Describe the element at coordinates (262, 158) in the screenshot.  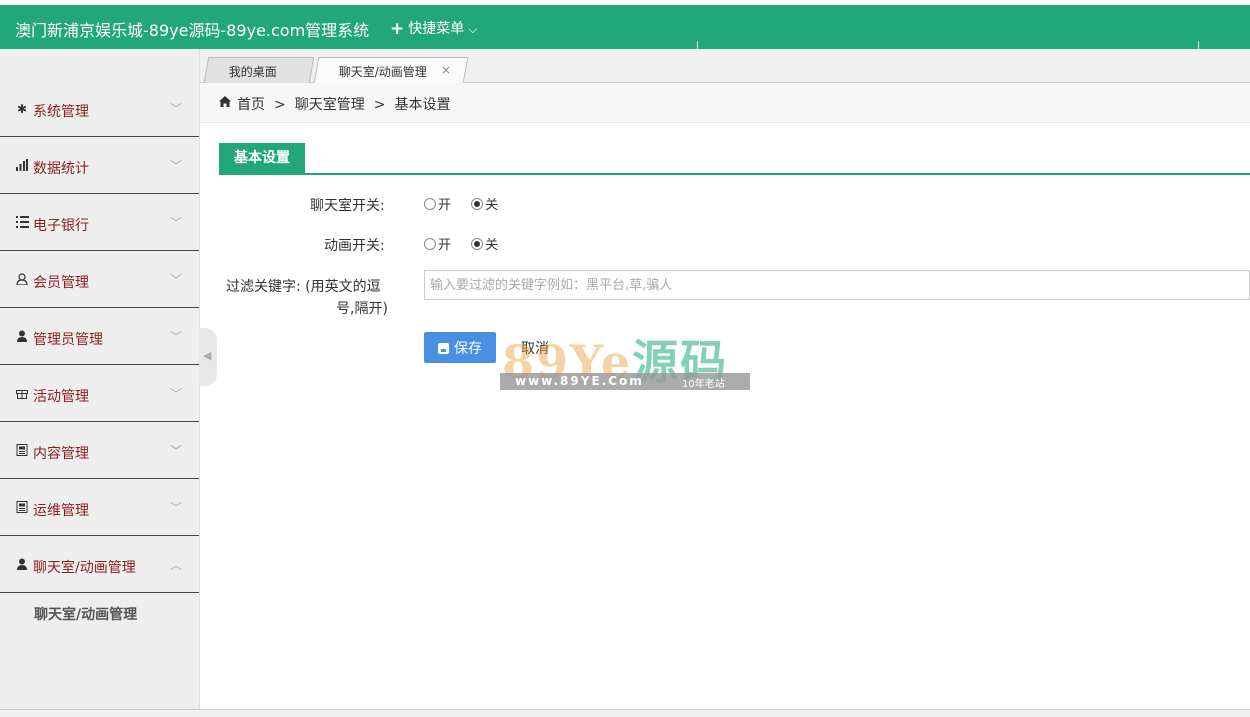
I see `section-title: 基本设置` at that location.